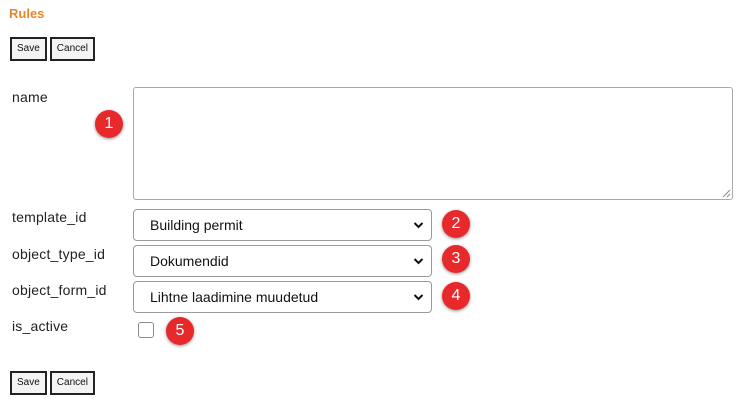 The height and width of the screenshot is (401, 746). I want to click on bottom-button-row: Save Cancel, so click(52, 383).